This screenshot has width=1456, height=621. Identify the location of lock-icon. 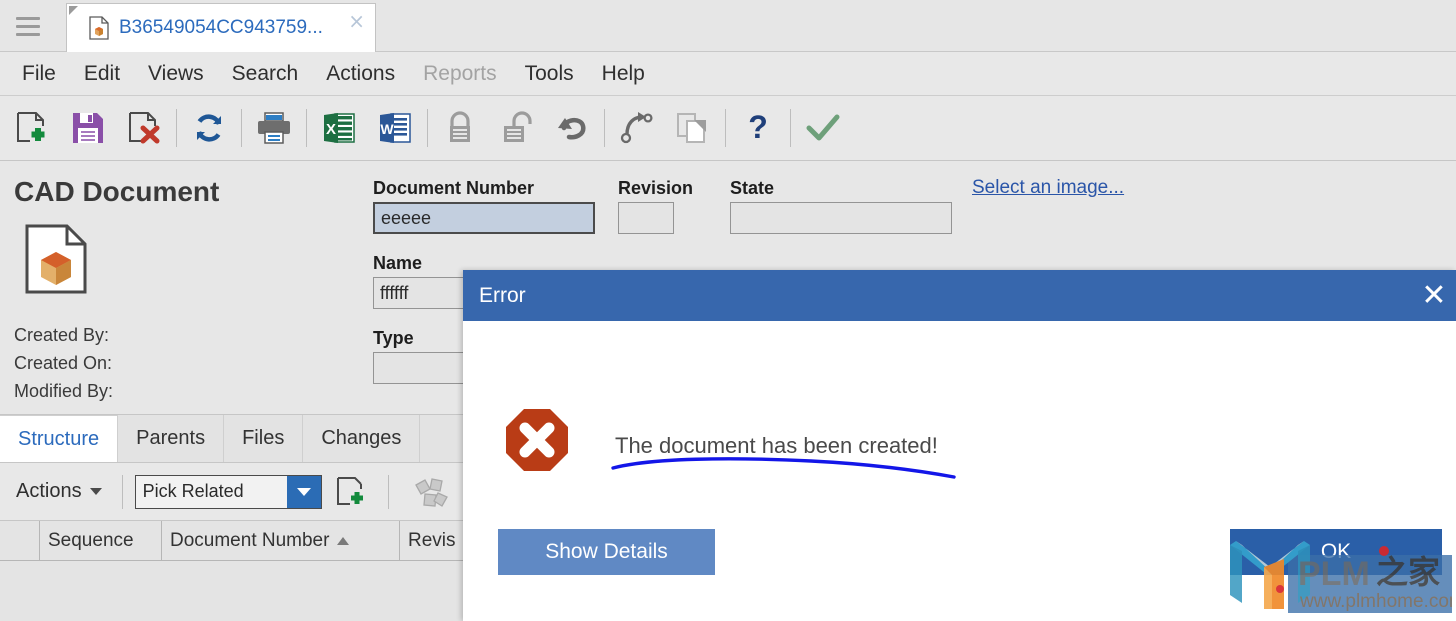
(460, 128).